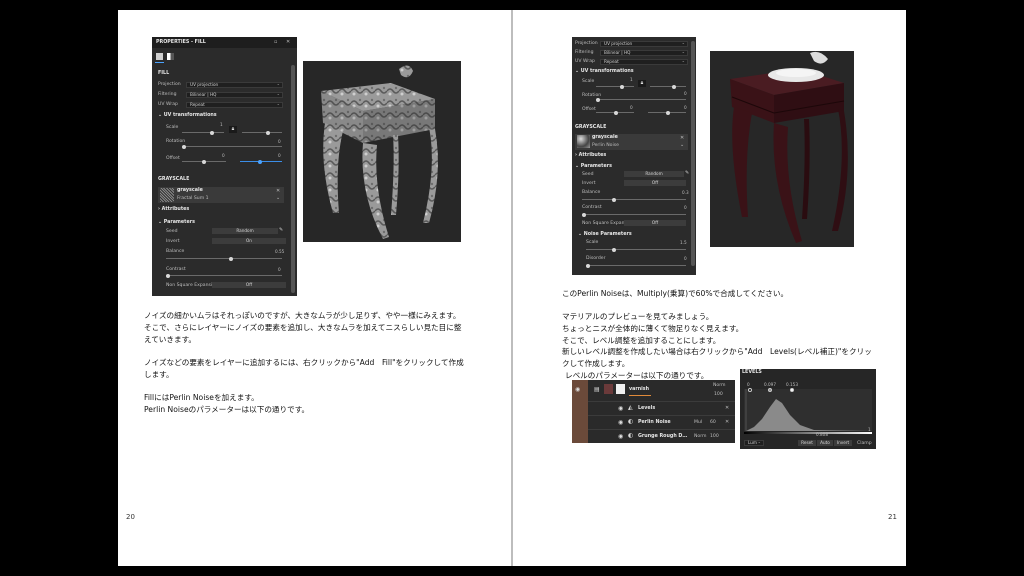 Image resolution: width=1024 pixels, height=576 pixels. What do you see at coordinates (249, 241) in the screenshot?
I see `invert-toggle: On` at bounding box center [249, 241].